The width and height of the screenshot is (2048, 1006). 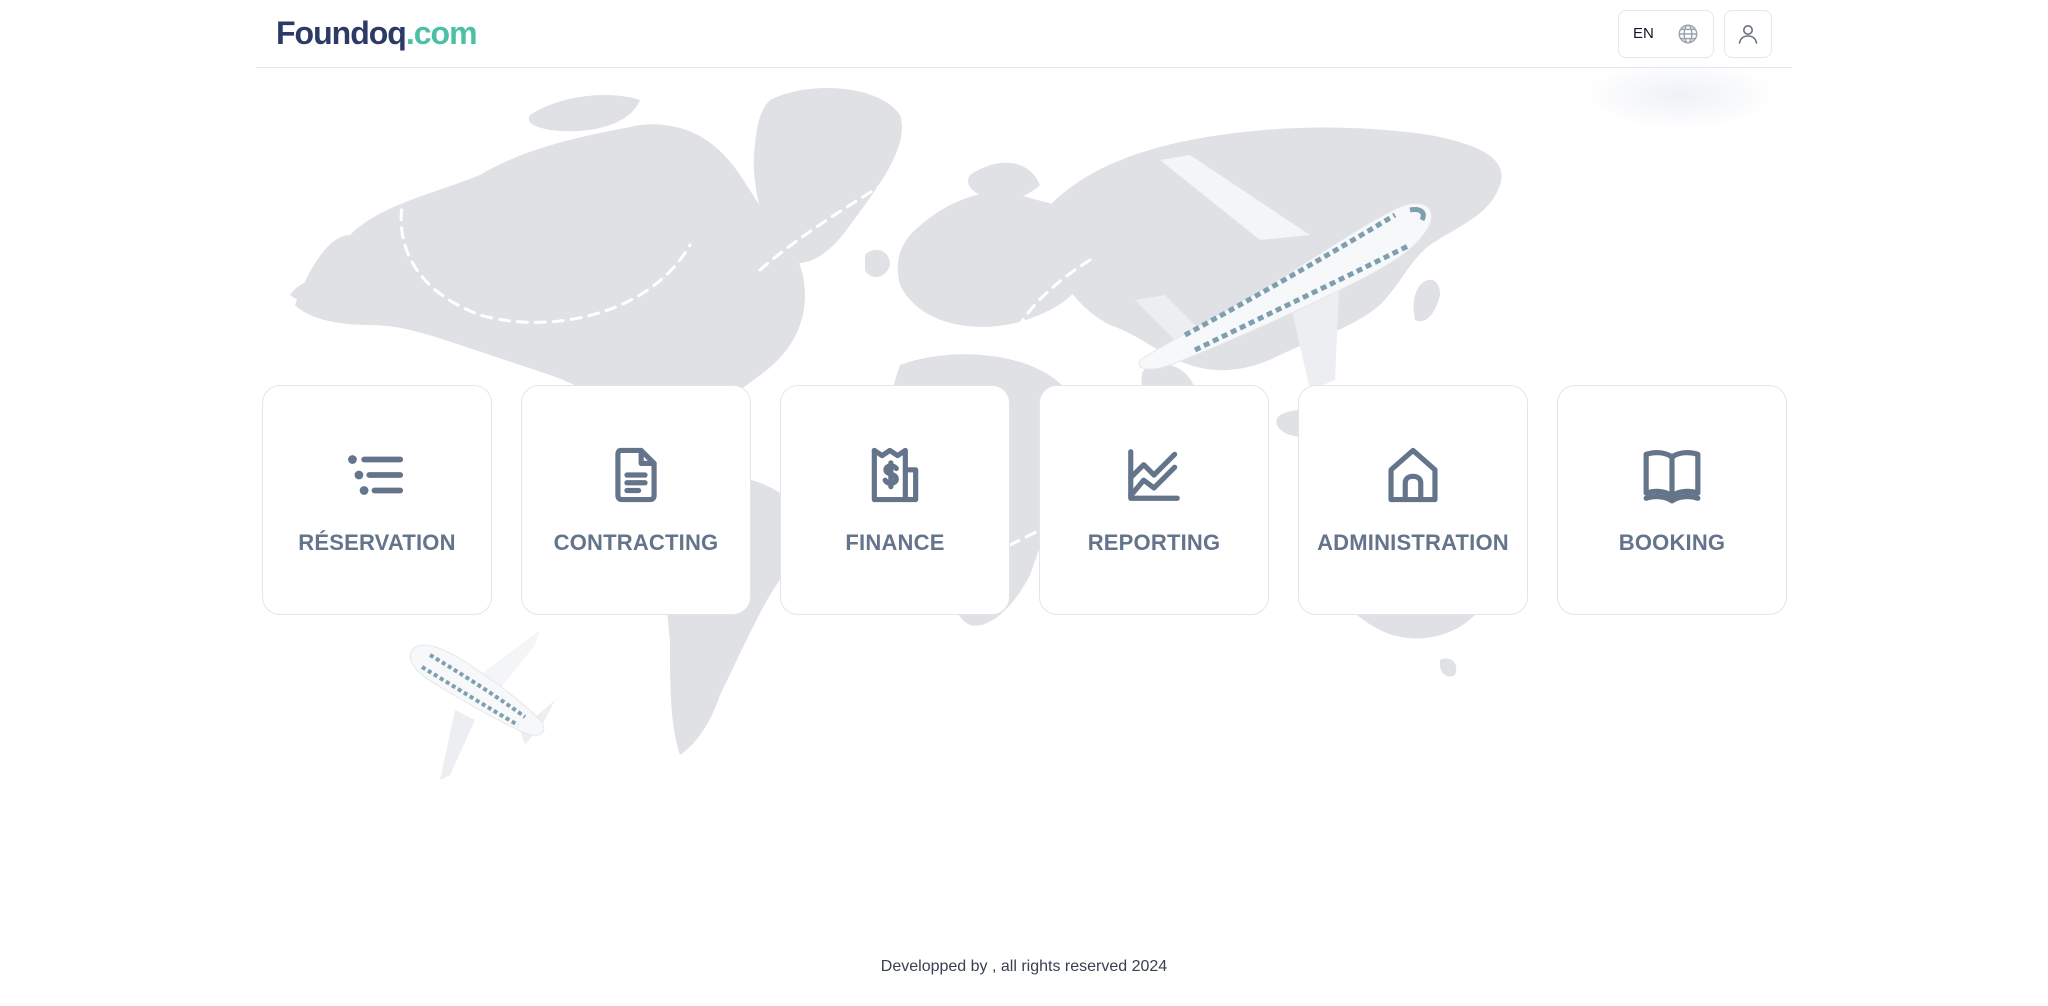 I want to click on header-actions: EN, so click(x=1695, y=33).